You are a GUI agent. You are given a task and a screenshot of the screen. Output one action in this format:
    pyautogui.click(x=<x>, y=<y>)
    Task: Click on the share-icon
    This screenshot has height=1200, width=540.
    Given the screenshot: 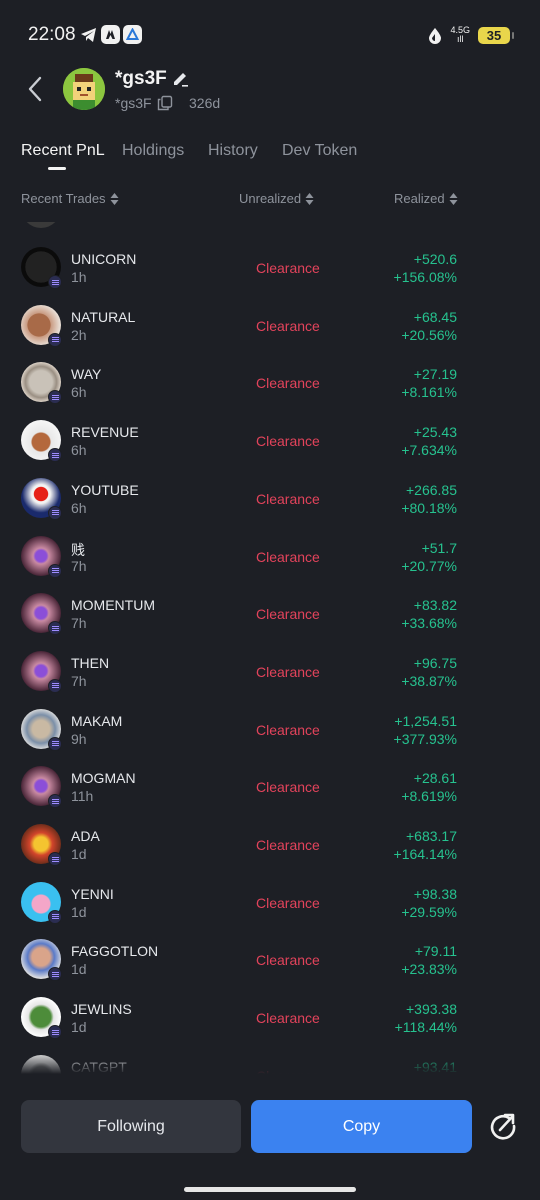 What is the action you would take?
    pyautogui.click(x=503, y=1126)
    